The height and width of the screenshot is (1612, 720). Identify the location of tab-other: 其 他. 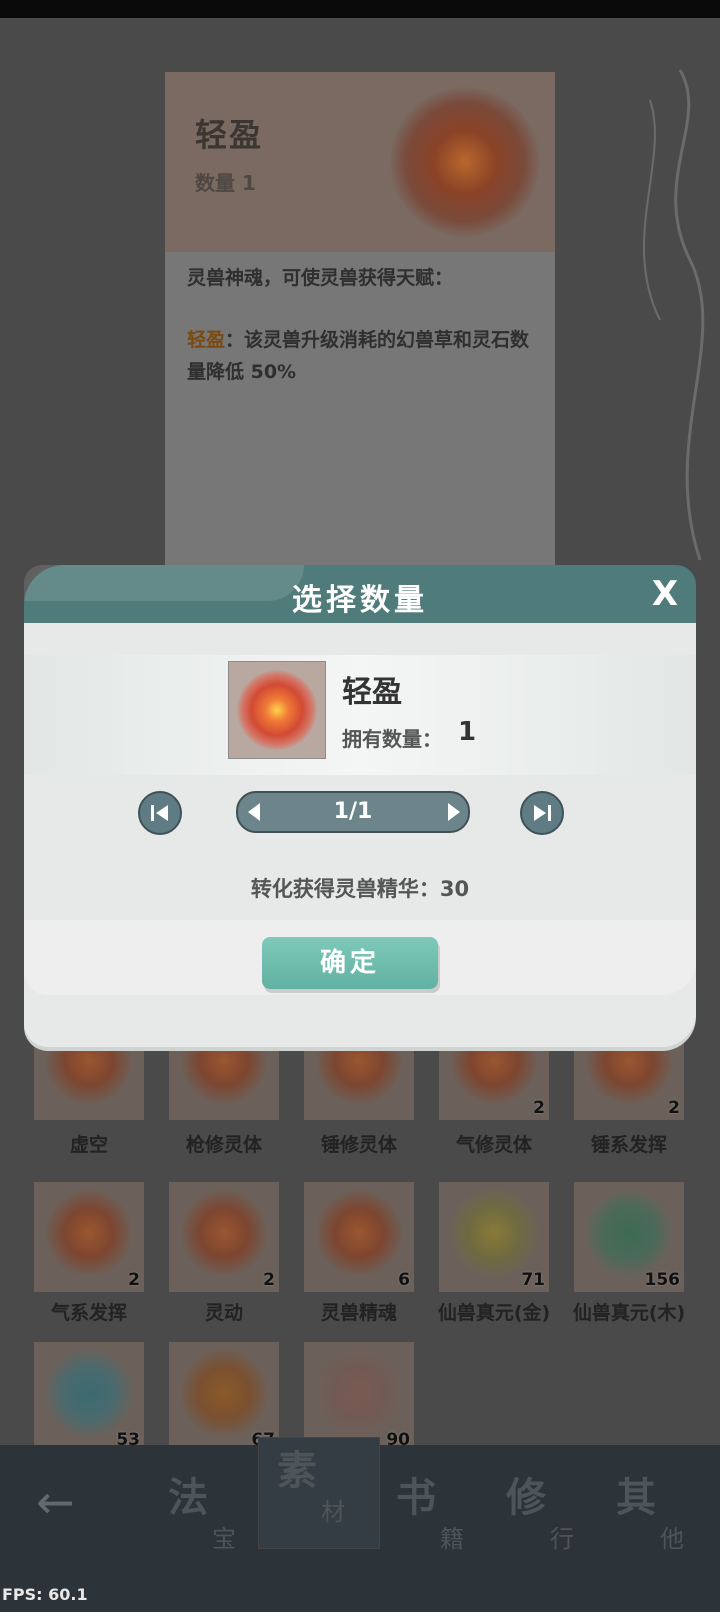
(658, 1520).